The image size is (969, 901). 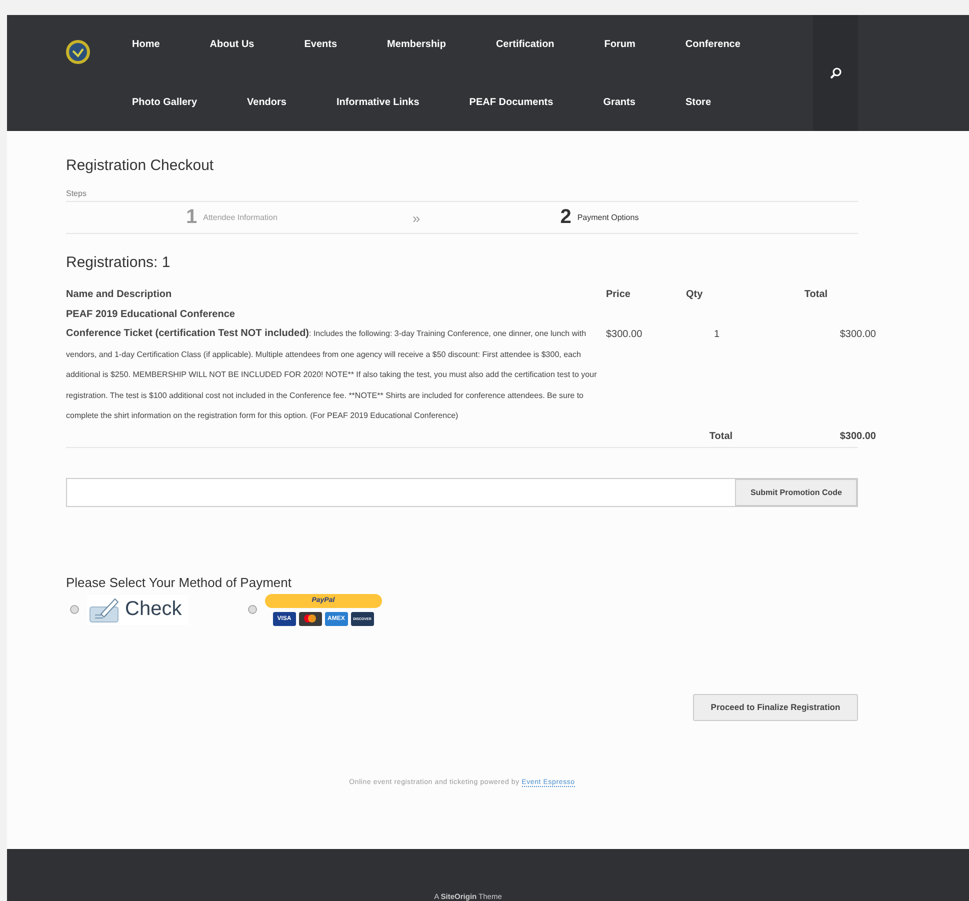 What do you see at coordinates (712, 44) in the screenshot?
I see `nav-link: Conference` at bounding box center [712, 44].